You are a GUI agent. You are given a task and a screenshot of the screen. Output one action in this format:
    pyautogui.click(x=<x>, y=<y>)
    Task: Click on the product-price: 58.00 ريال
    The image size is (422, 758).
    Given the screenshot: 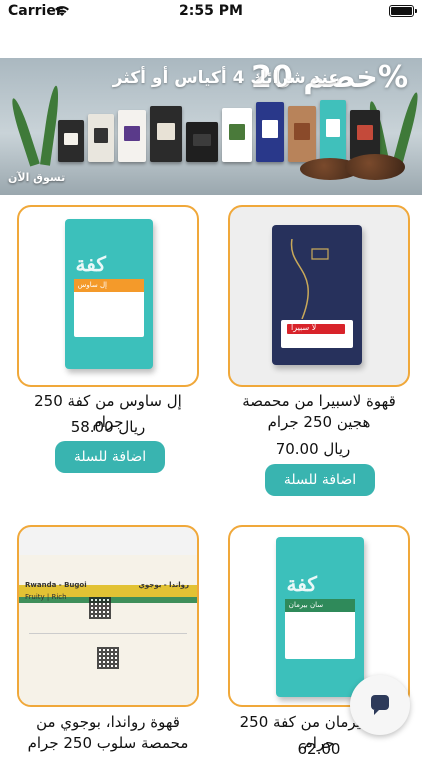 What is the action you would take?
    pyautogui.click(x=108, y=427)
    